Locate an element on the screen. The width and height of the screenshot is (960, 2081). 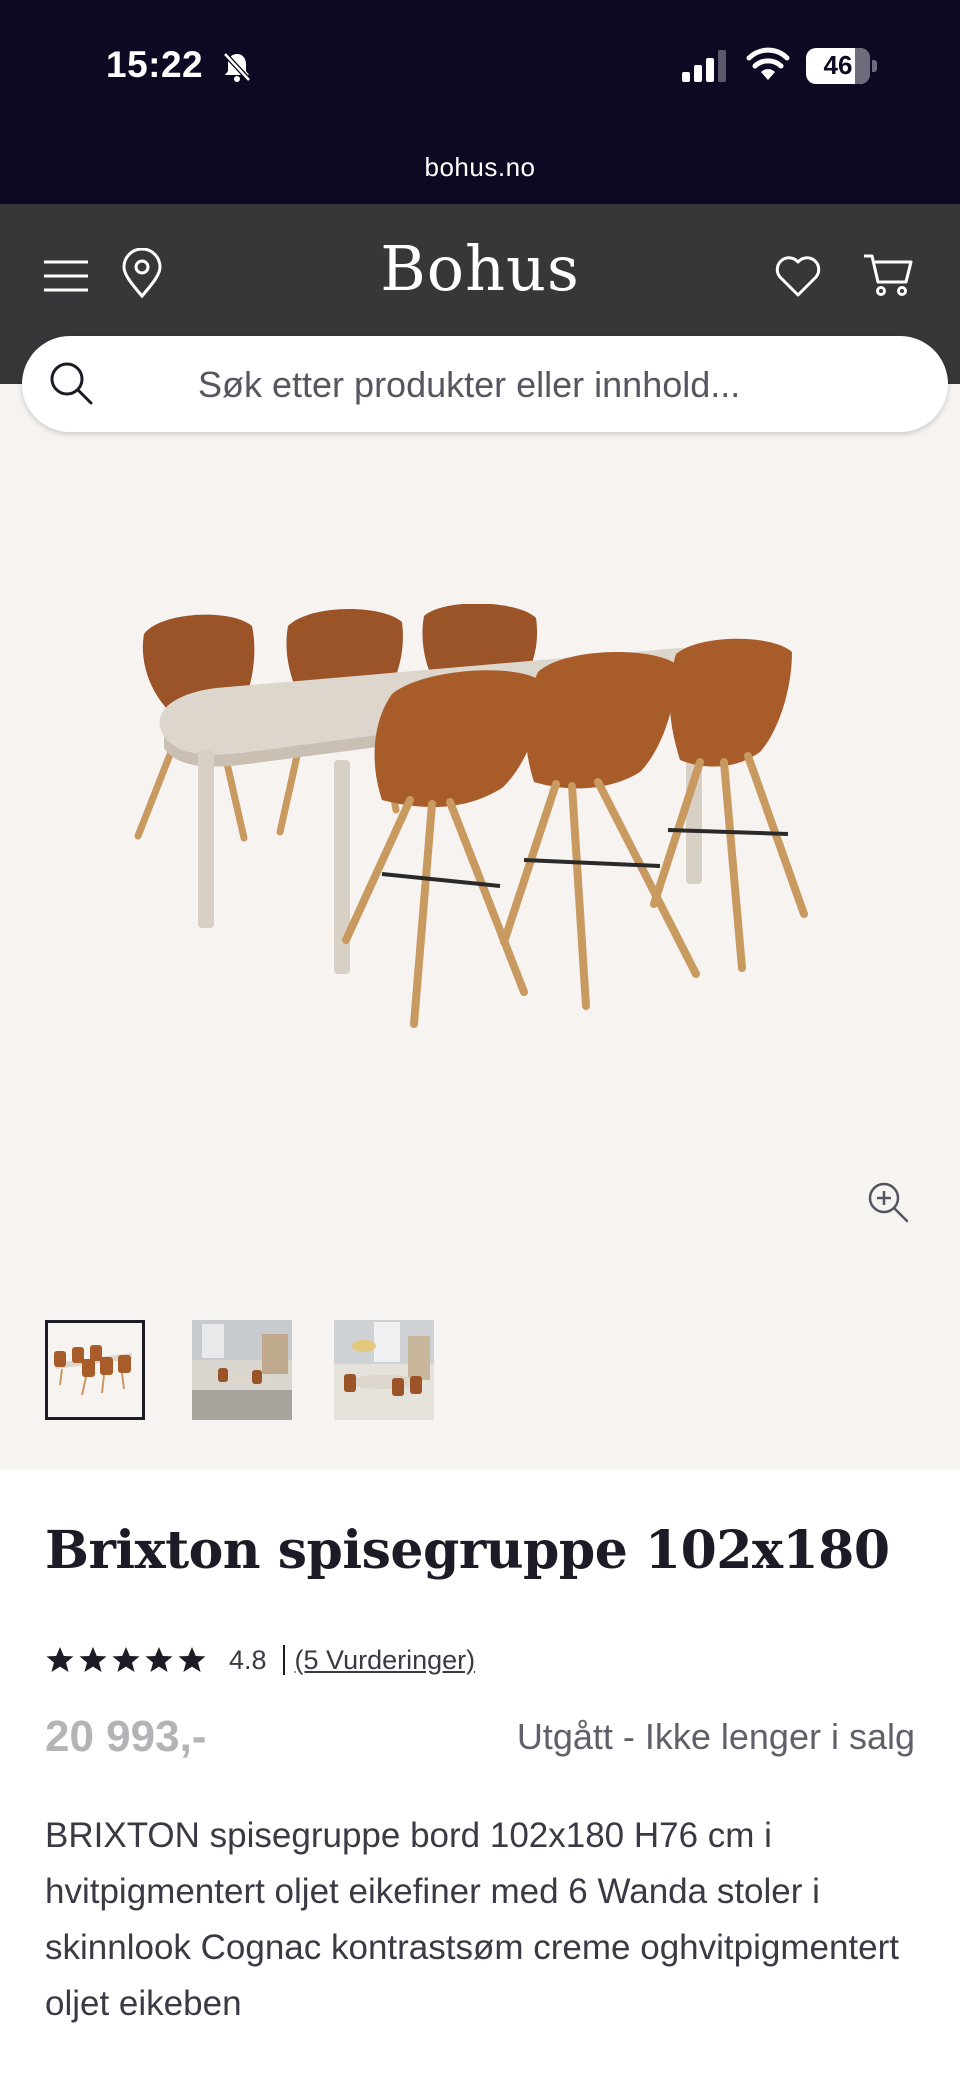
signal-icon is located at coordinates (704, 66).